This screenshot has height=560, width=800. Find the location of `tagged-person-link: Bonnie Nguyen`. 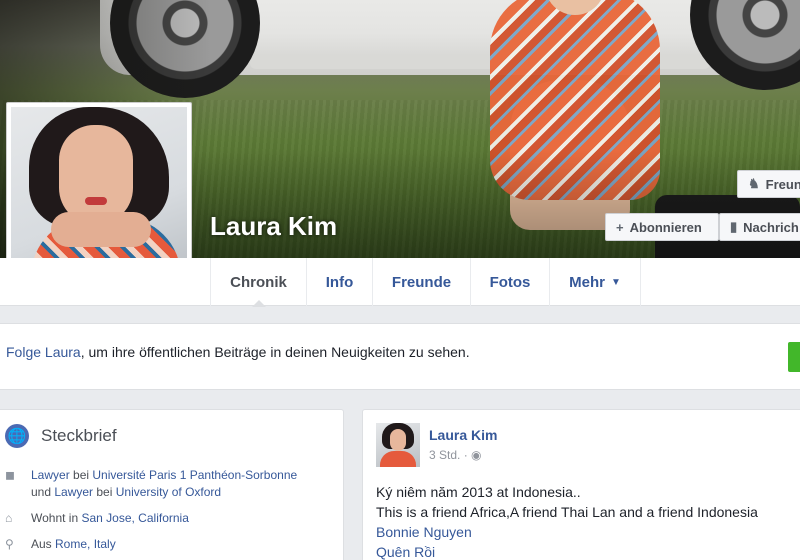

tagged-person-link: Bonnie Nguyen is located at coordinates (567, 532).